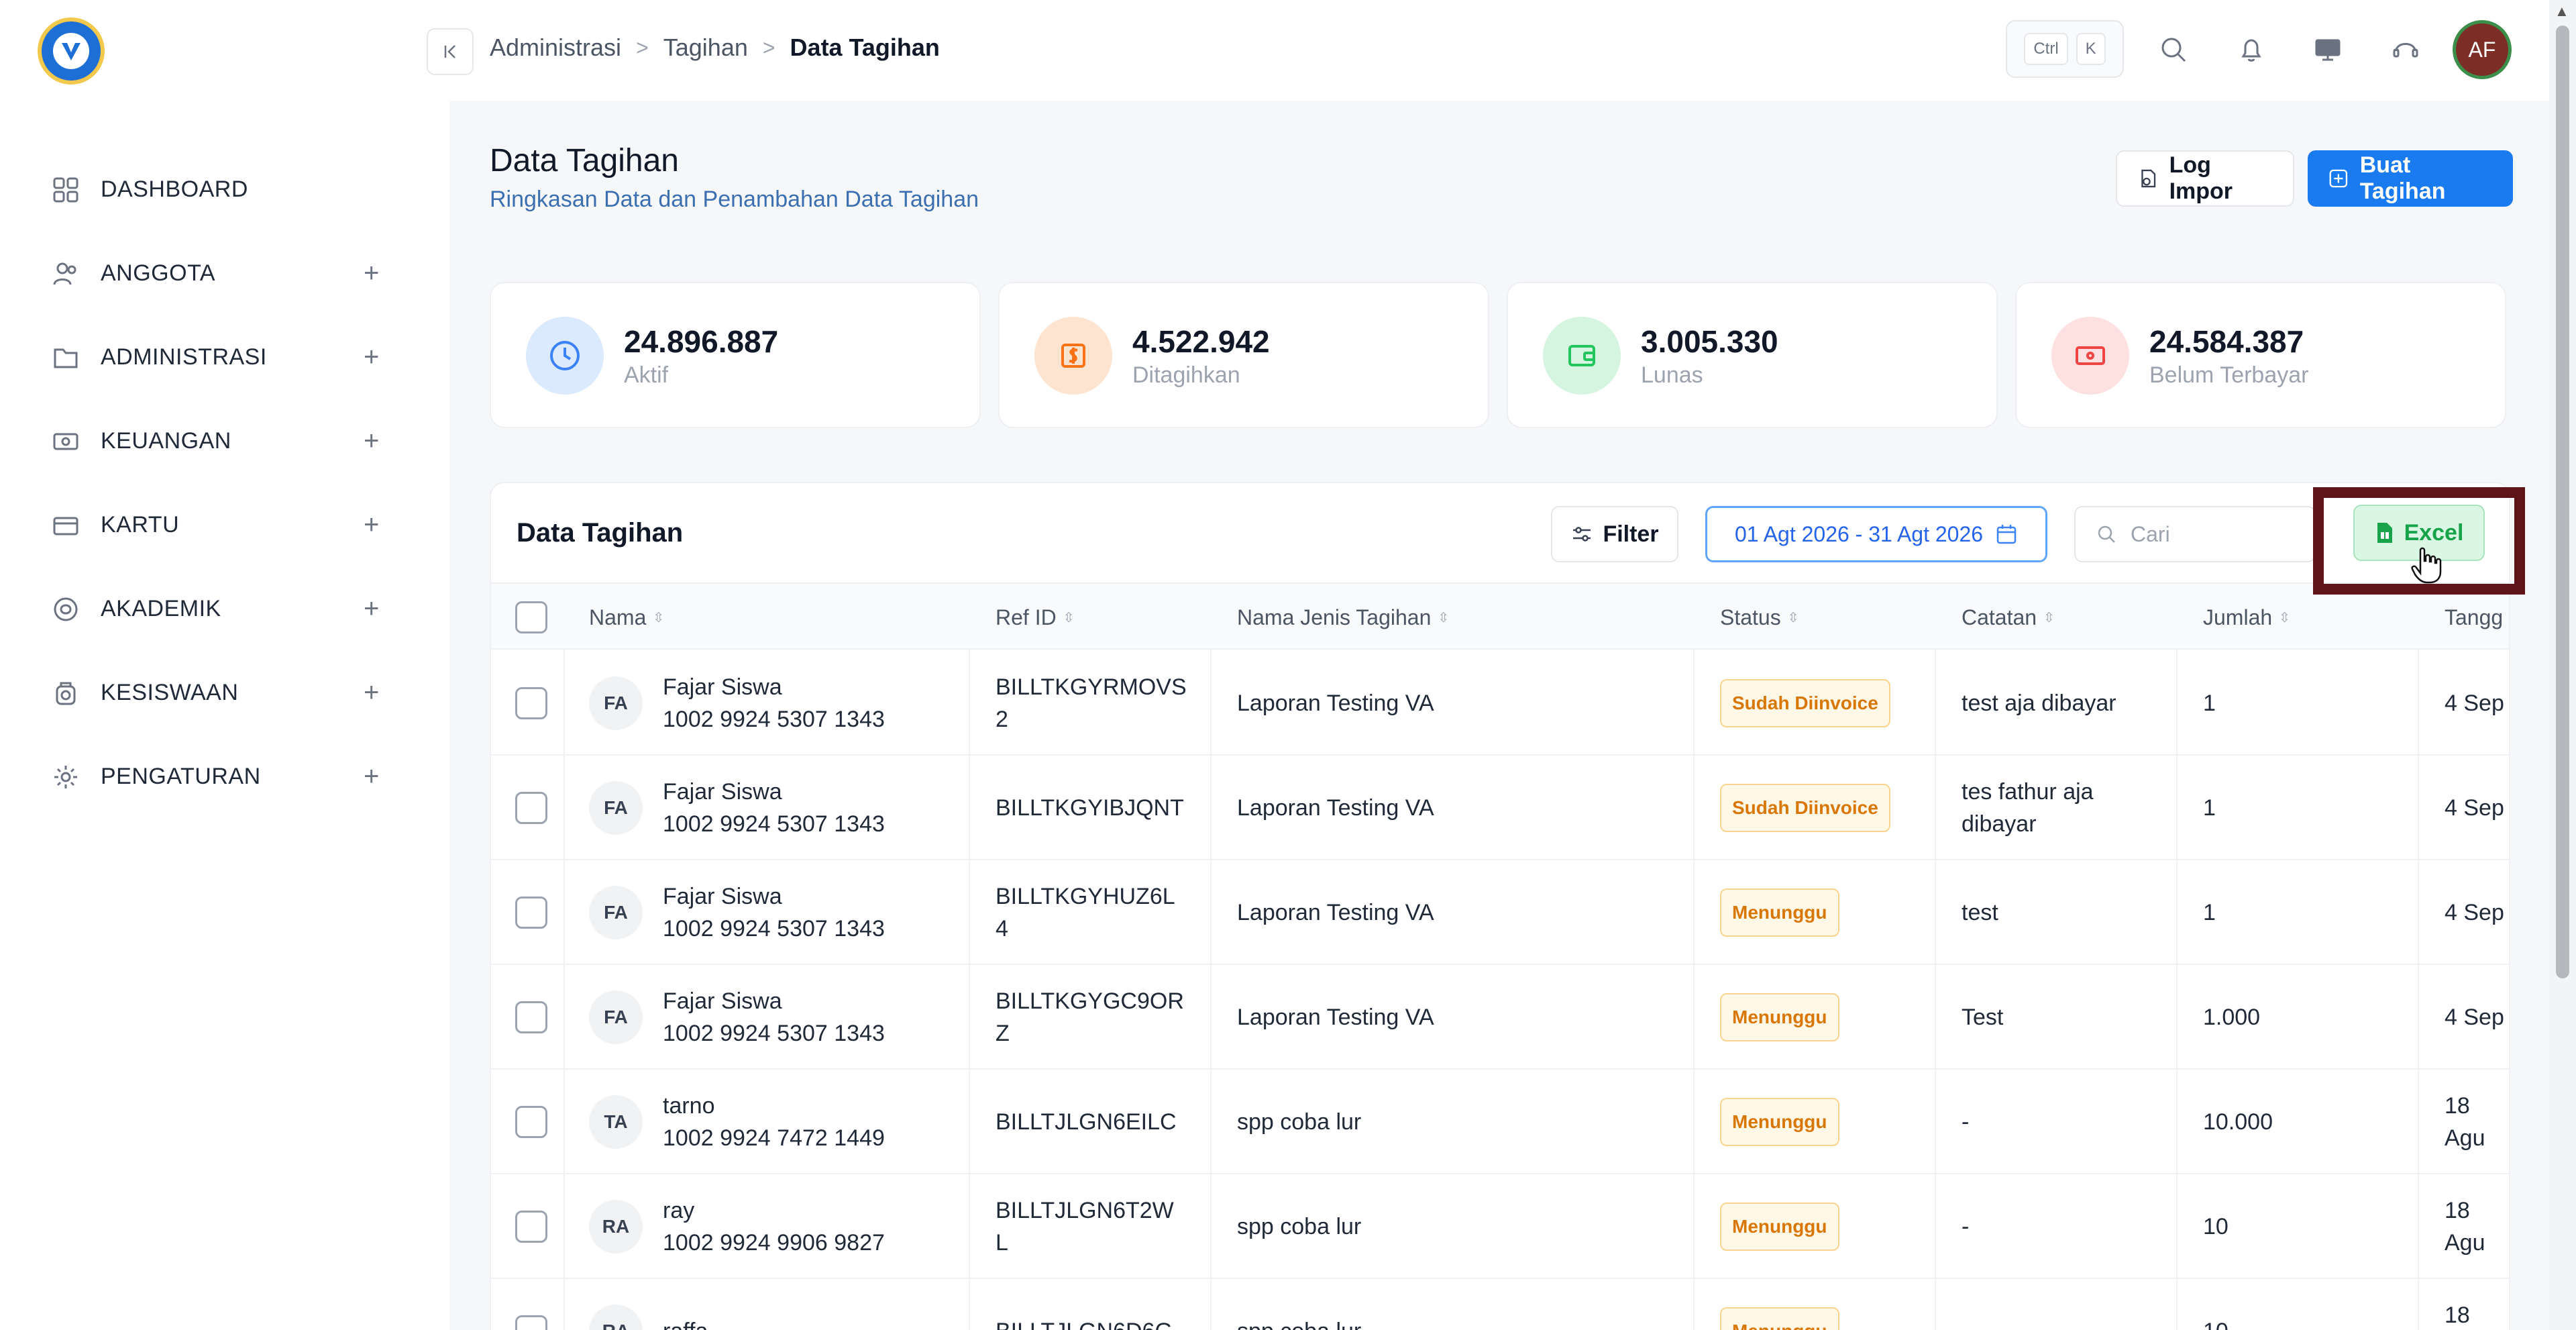  Describe the element at coordinates (555, 48) in the screenshot. I see `breadcrumb-administrasi: Administrasi` at that location.